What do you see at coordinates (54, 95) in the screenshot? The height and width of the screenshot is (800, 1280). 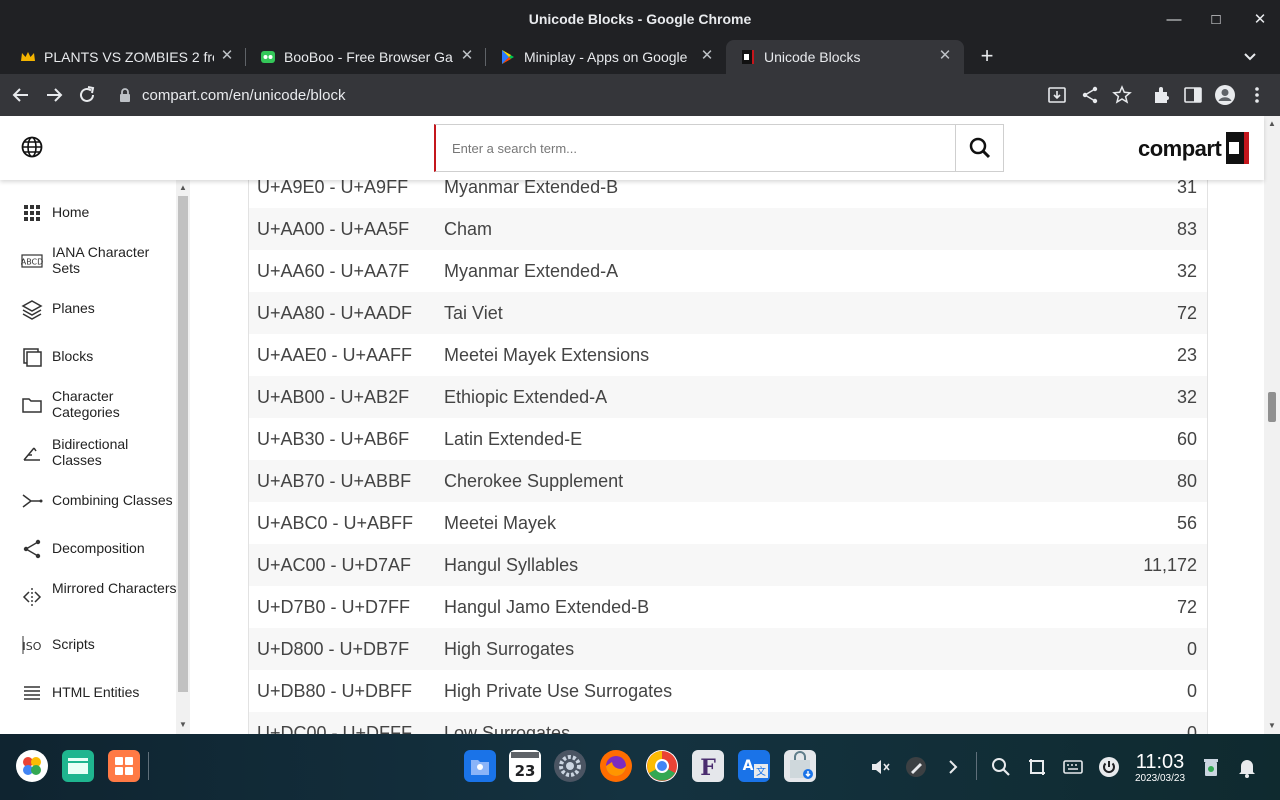 I see `forward-icon` at bounding box center [54, 95].